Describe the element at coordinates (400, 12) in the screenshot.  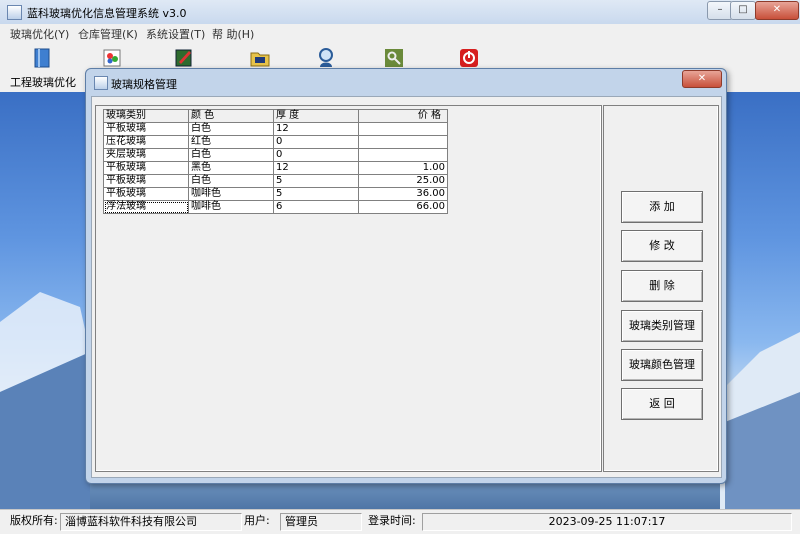
I see `main-title-bar: 蓝科玻璃优化信息管理系统 v3.0 – □ ✕` at that location.